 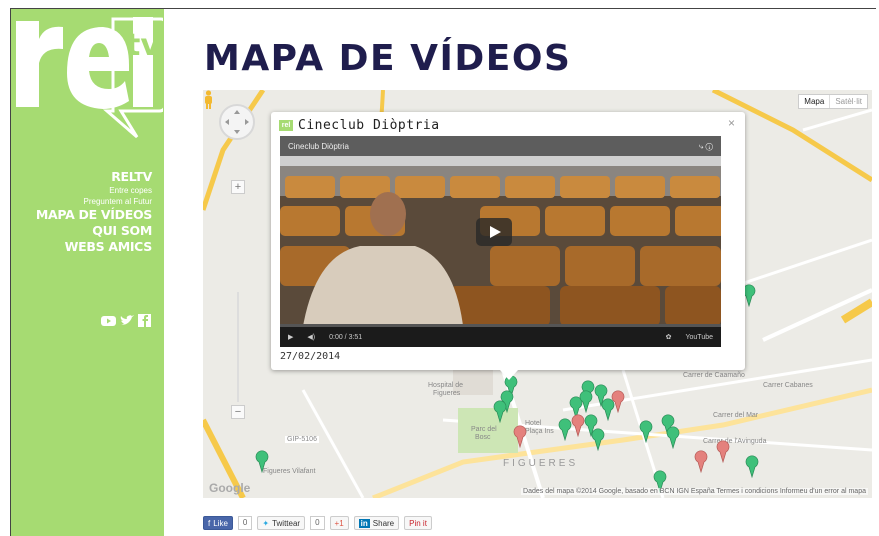 What do you see at coordinates (369, 125) in the screenshot?
I see `video-title: Cineclub Diòptria` at bounding box center [369, 125].